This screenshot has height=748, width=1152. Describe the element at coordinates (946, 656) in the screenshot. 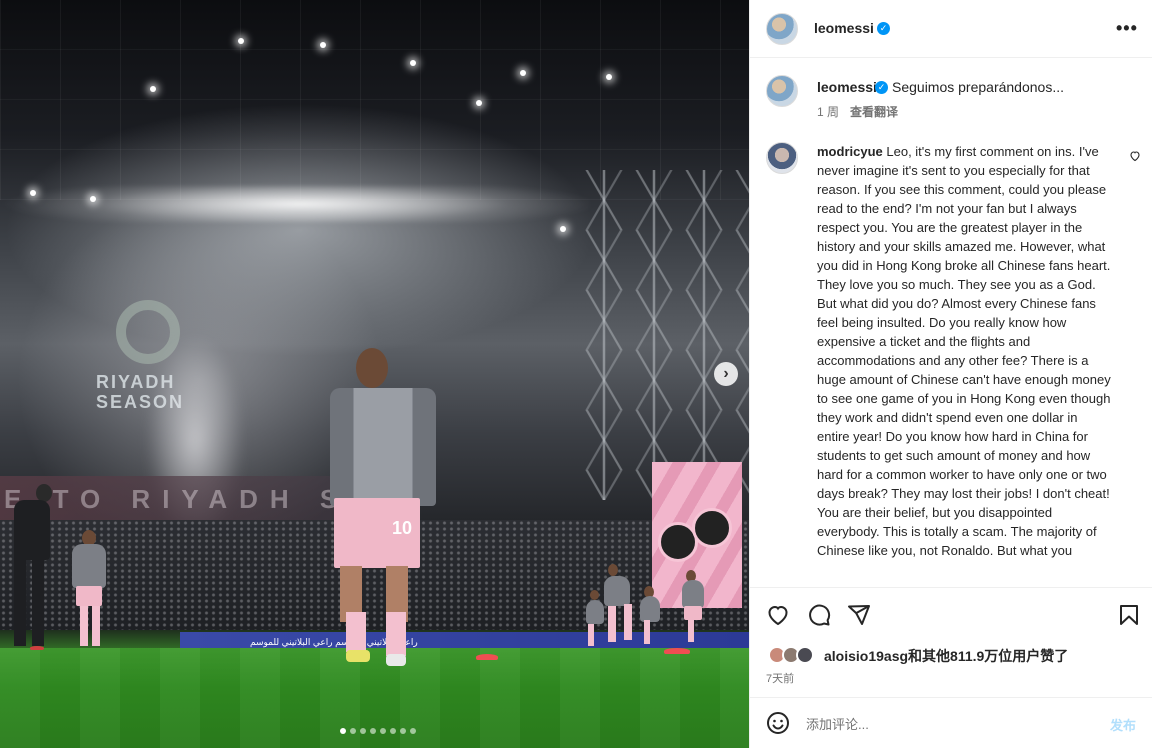

I see `likes-summary: aloisio19asg和其他811.9万位用户赞了` at that location.